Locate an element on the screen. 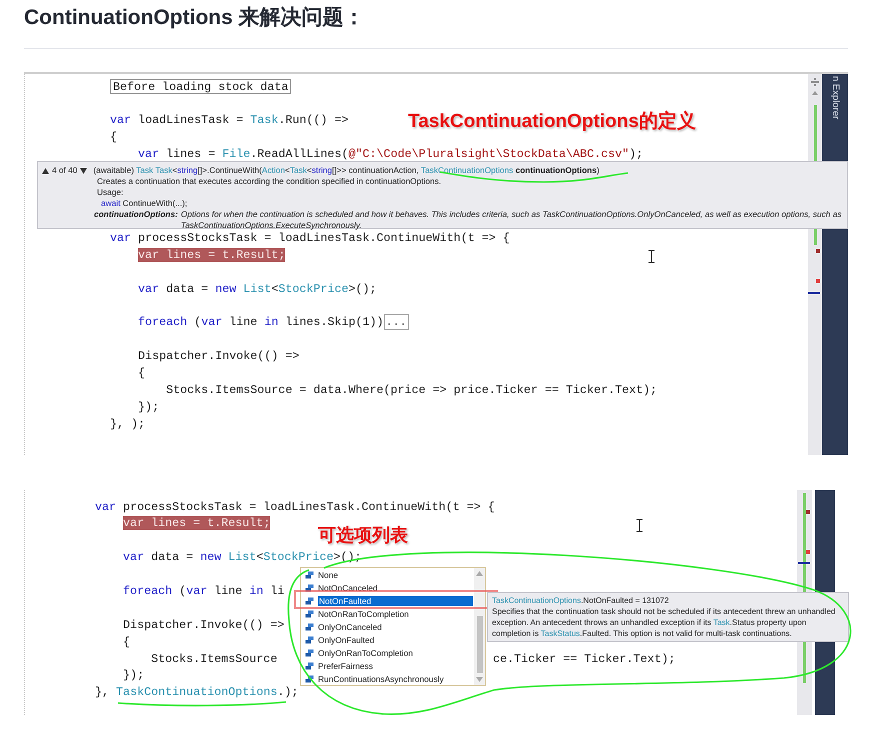 Image resolution: width=882 pixels, height=736 pixels. completion-item: OnlyOnCanceled is located at coordinates (387, 627).